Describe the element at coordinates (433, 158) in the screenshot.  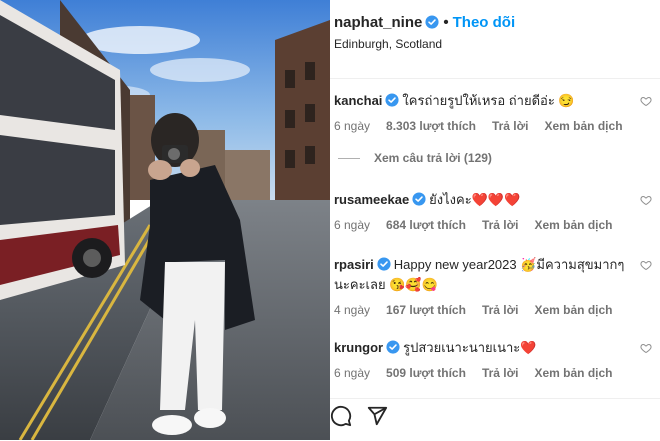
I see `view-replies-label: Xem câu trả lời (129)` at that location.